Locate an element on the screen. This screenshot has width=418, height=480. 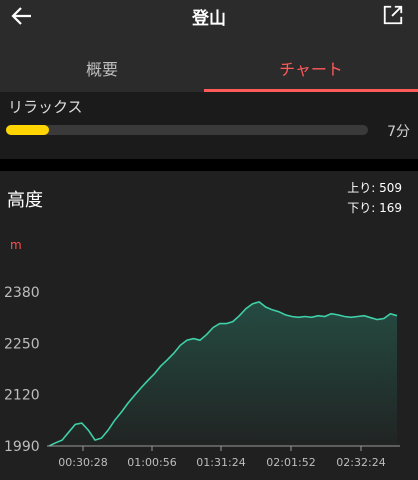
x-tick-label: 00:30:28 is located at coordinates (82, 462).